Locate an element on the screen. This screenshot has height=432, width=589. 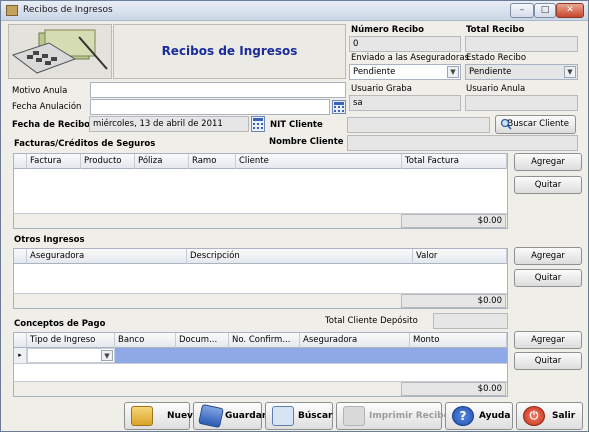
imprimir-label: Imprimir Recibo is located at coordinates (409, 416).